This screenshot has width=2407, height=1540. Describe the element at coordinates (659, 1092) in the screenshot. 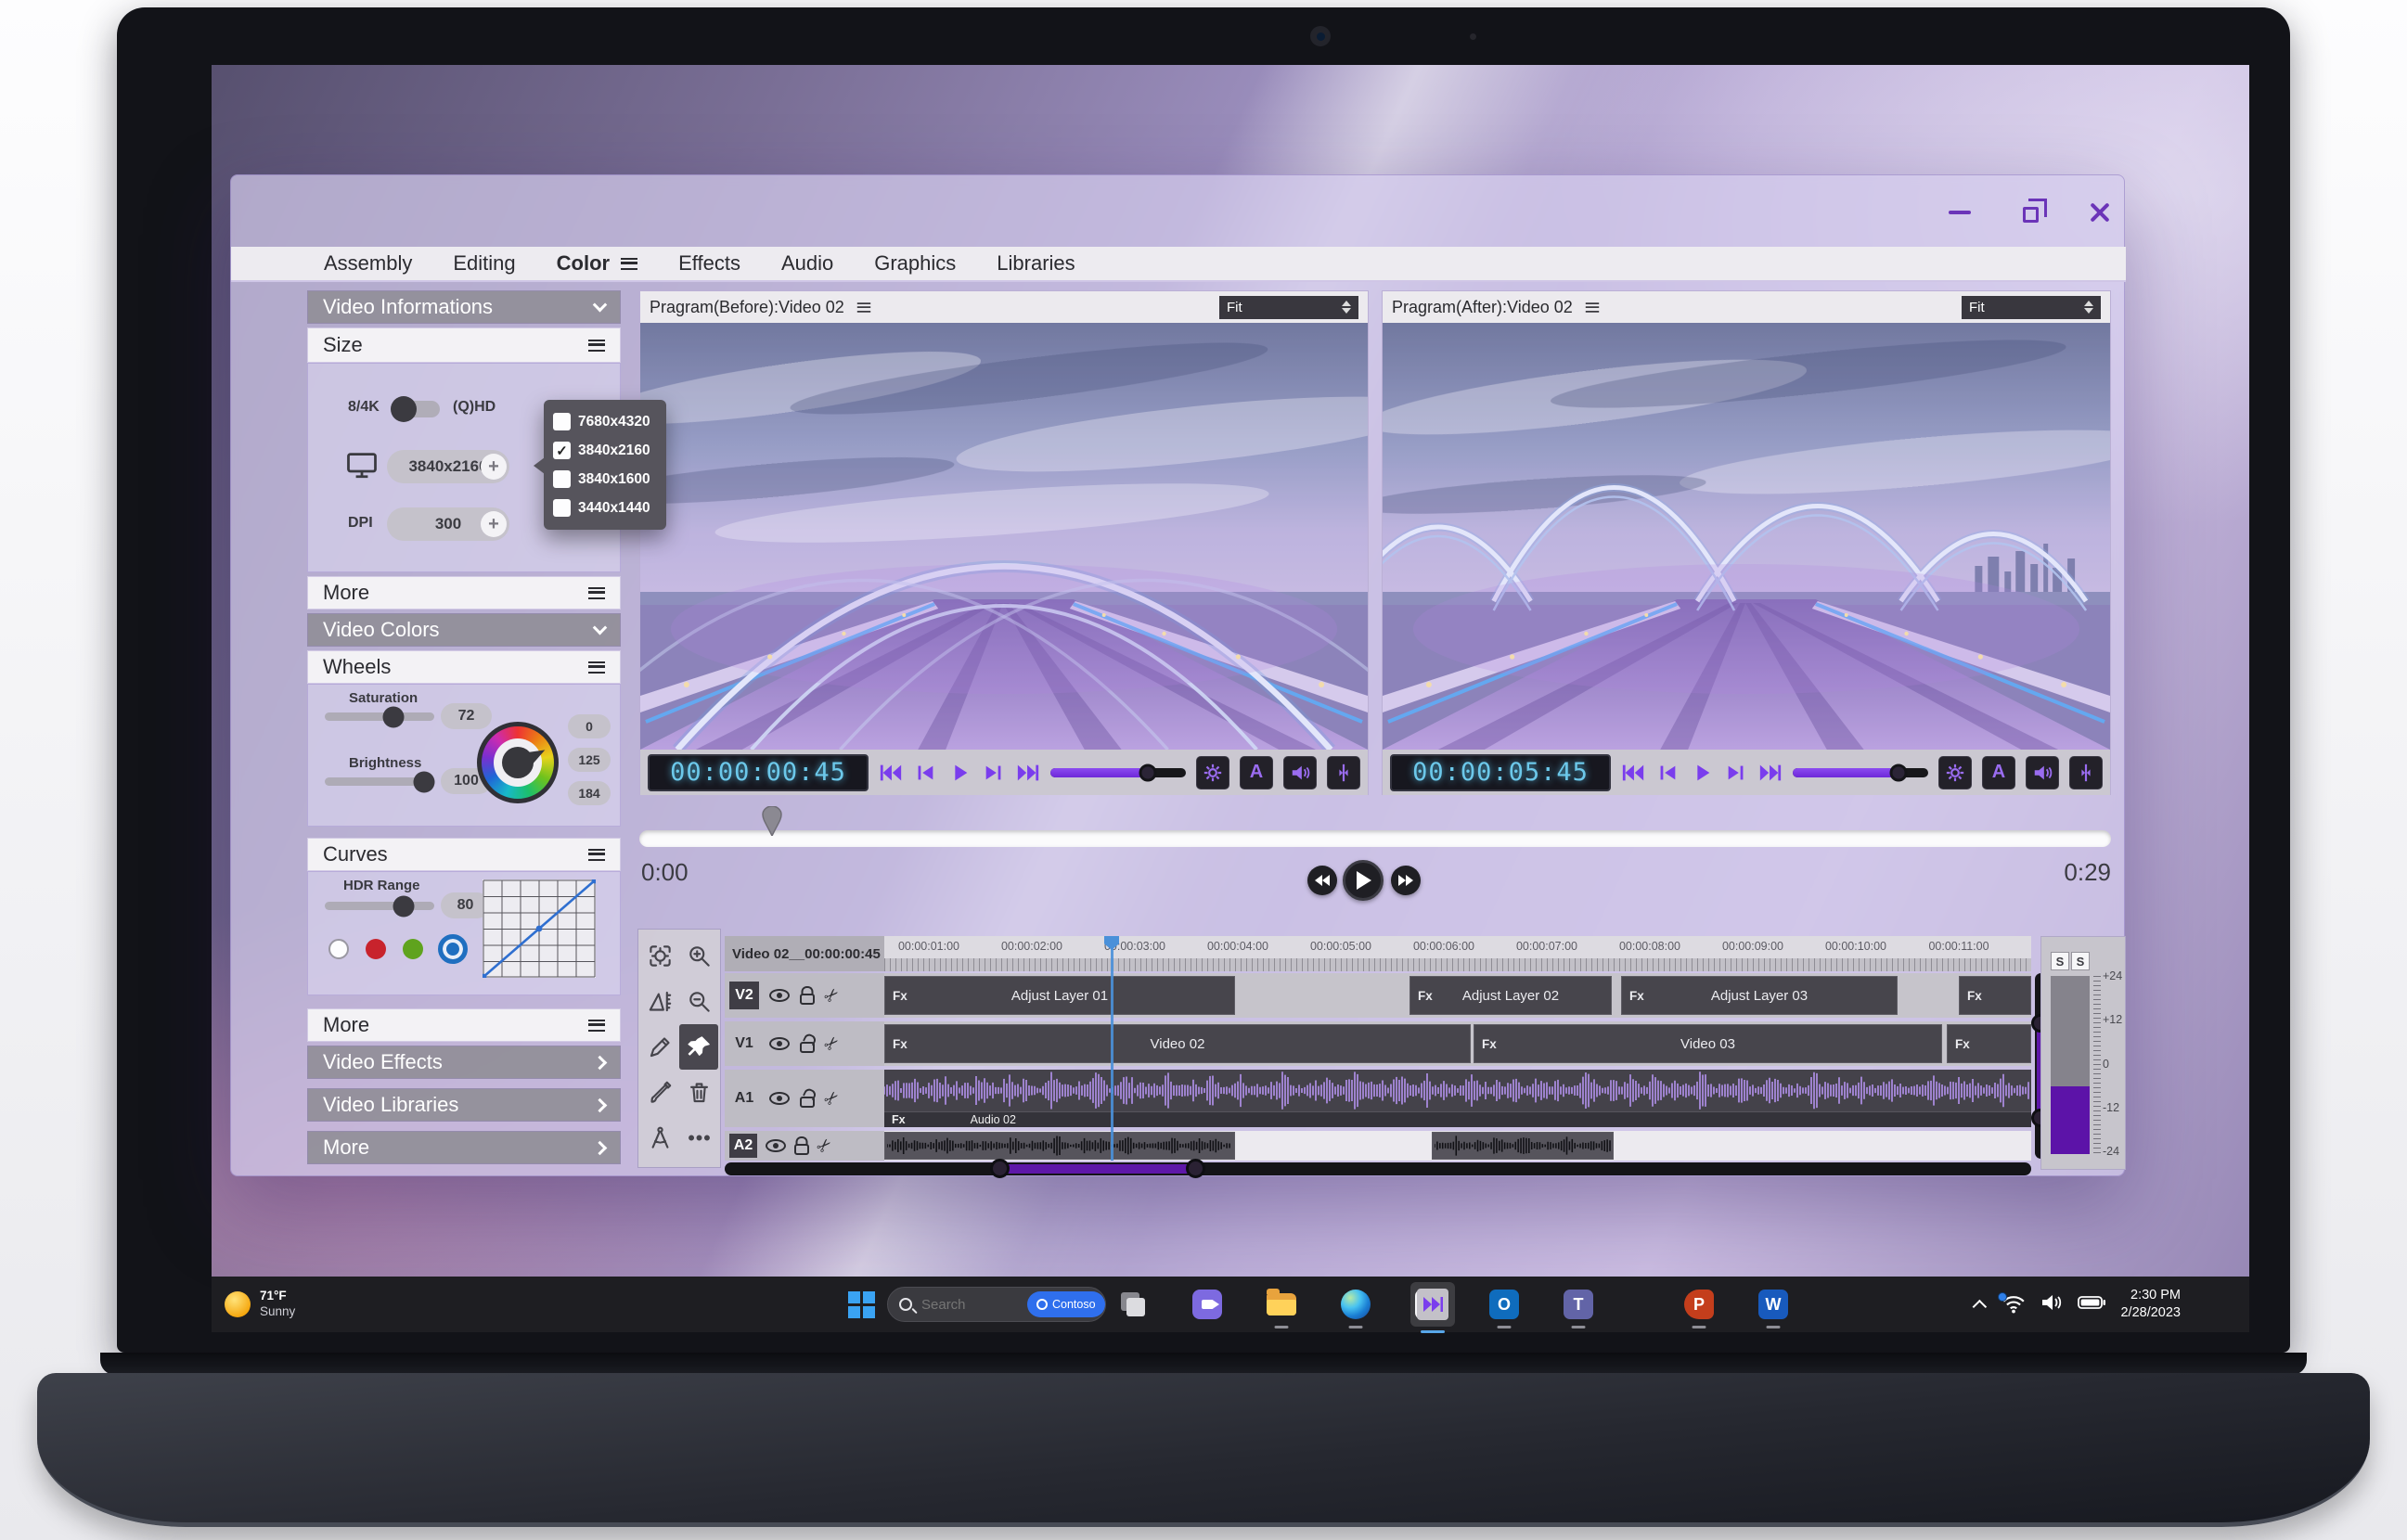

I see `brush-tool` at that location.